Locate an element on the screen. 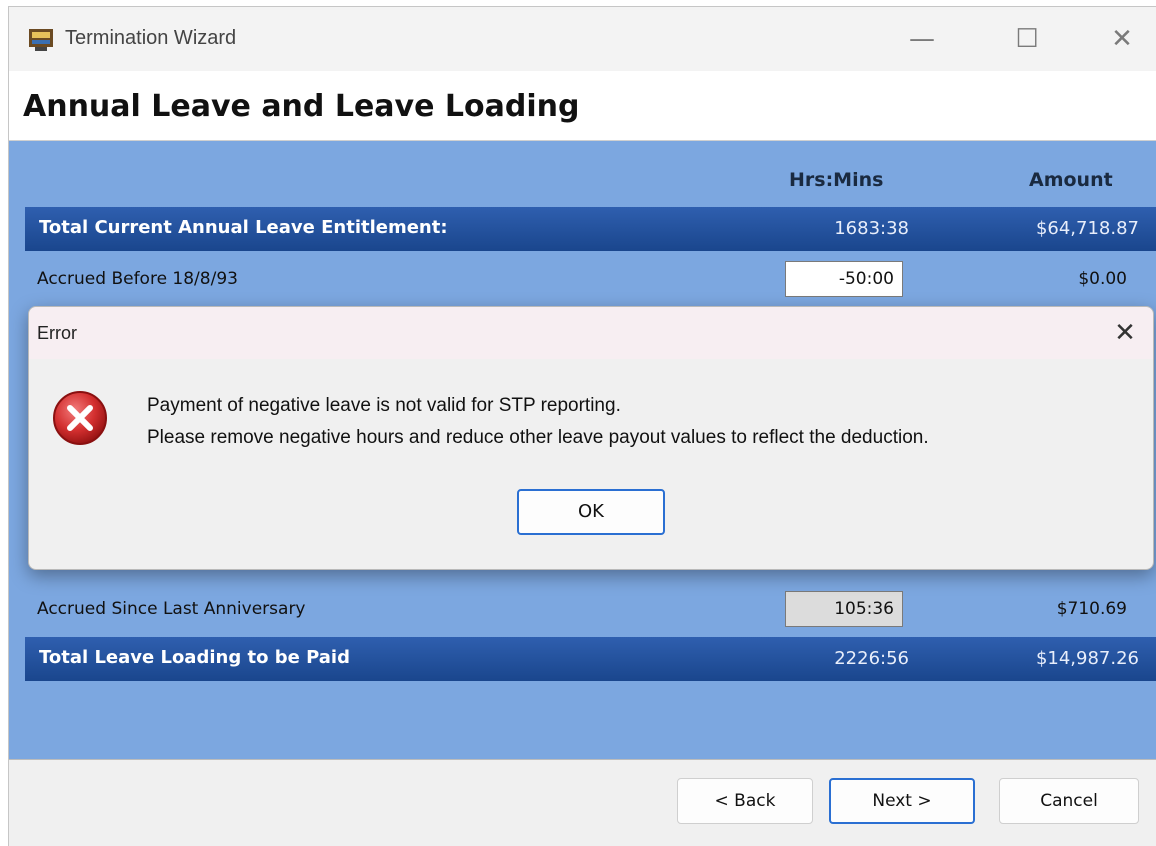 The width and height of the screenshot is (1156, 846). accrued-since-hours-input: 105:36 is located at coordinates (844, 609).